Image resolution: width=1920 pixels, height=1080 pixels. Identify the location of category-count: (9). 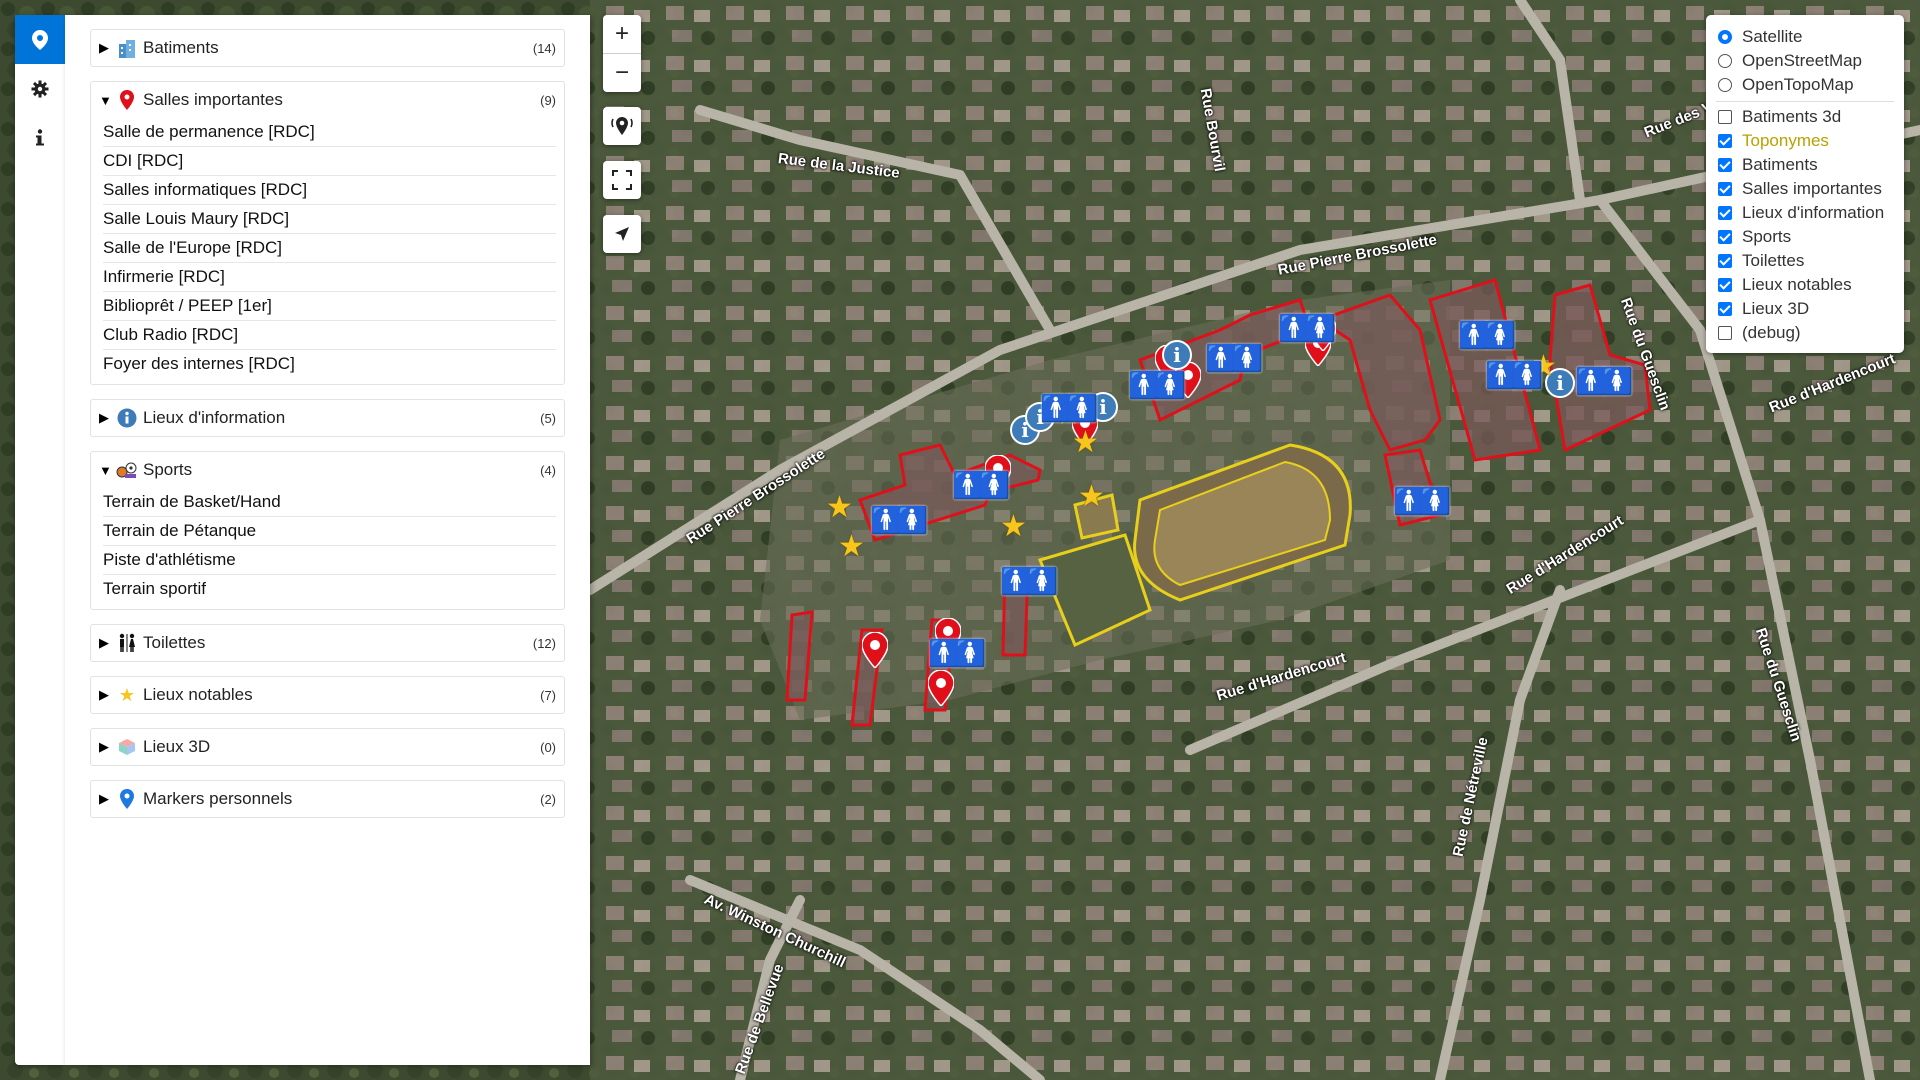
(548, 100).